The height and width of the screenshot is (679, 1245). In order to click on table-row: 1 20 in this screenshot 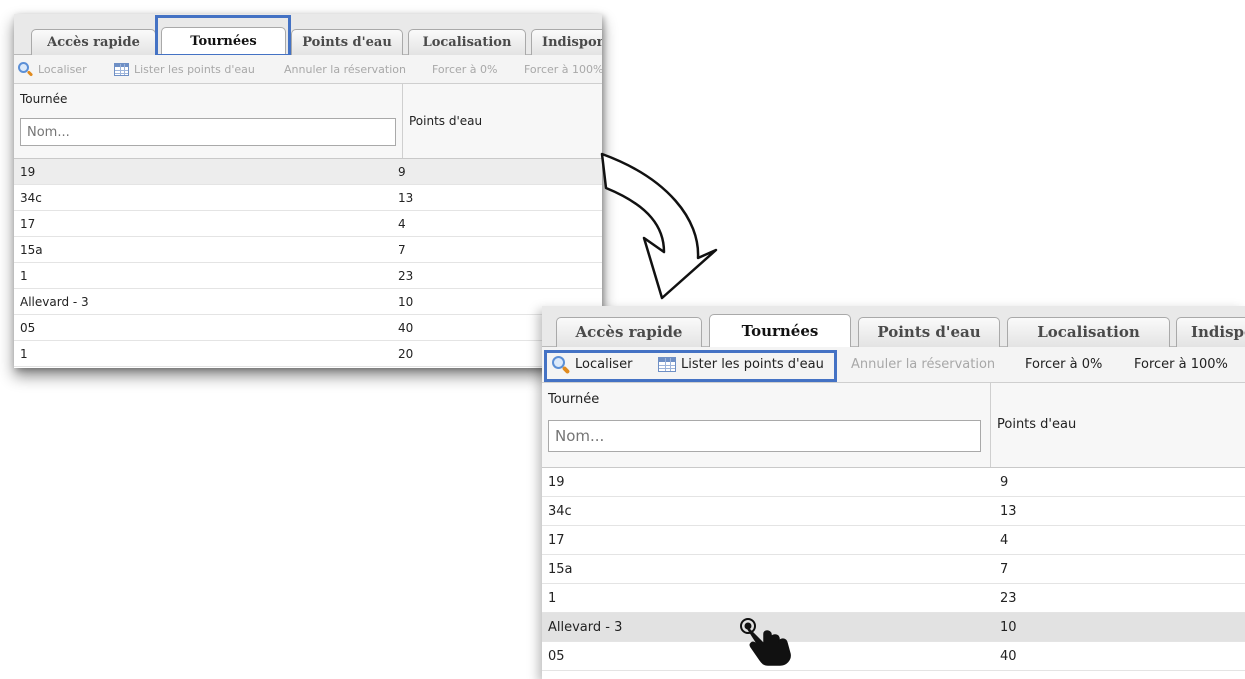, I will do `click(308, 354)`.